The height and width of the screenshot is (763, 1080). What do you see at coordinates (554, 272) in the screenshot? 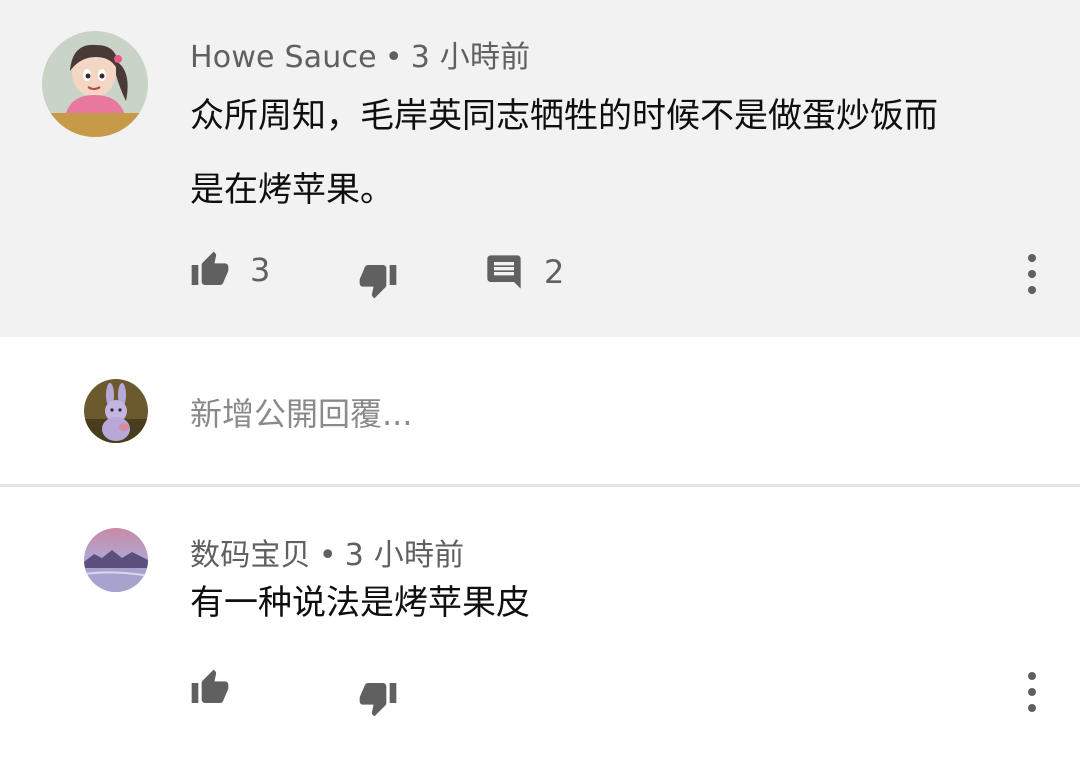
I see `reply-count: 2` at bounding box center [554, 272].